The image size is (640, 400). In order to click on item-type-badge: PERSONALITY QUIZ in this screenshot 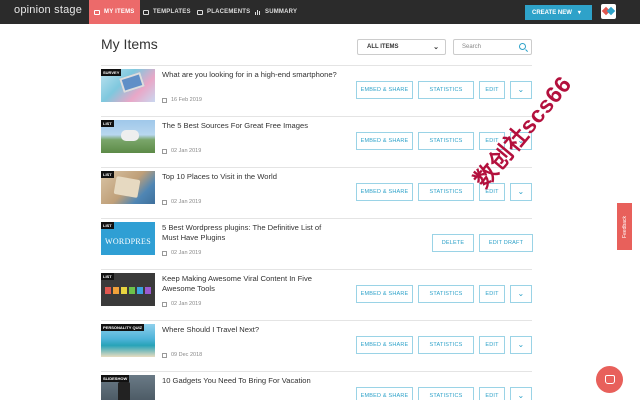, I will do `click(123, 327)`.